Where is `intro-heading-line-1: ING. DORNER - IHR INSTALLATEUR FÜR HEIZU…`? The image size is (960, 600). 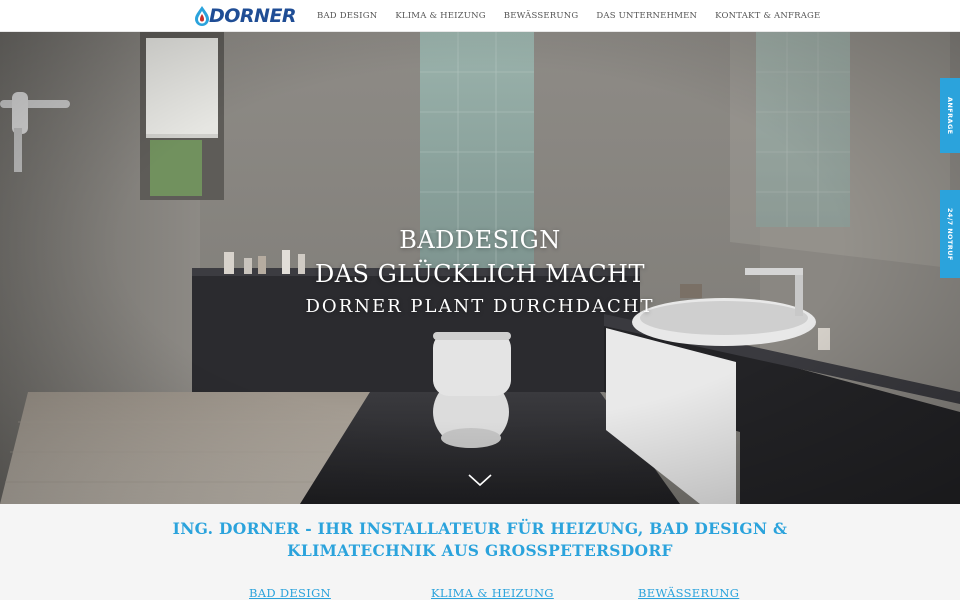
intro-heading-line-1: ING. DORNER - IHR INSTALLATEUR FÜR HEIZU… is located at coordinates (480, 528).